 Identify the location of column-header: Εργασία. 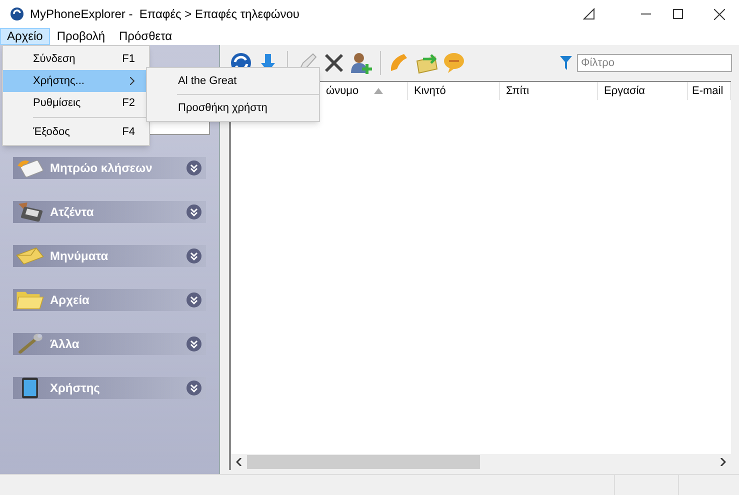
(643, 91).